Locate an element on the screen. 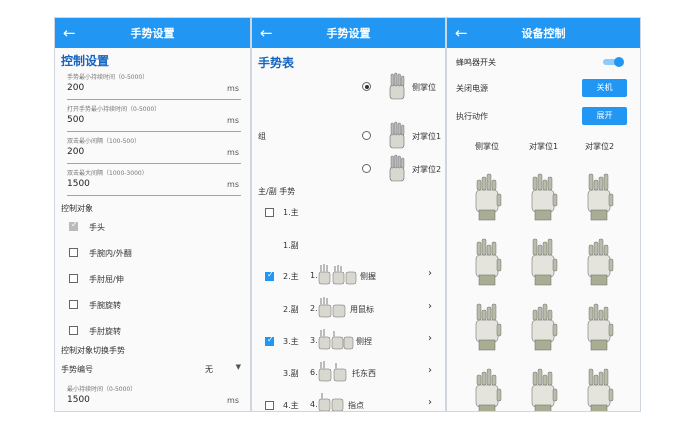 The width and height of the screenshot is (700, 430). gesture-number-dropdown: 无 ▼ is located at coordinates (220, 368).